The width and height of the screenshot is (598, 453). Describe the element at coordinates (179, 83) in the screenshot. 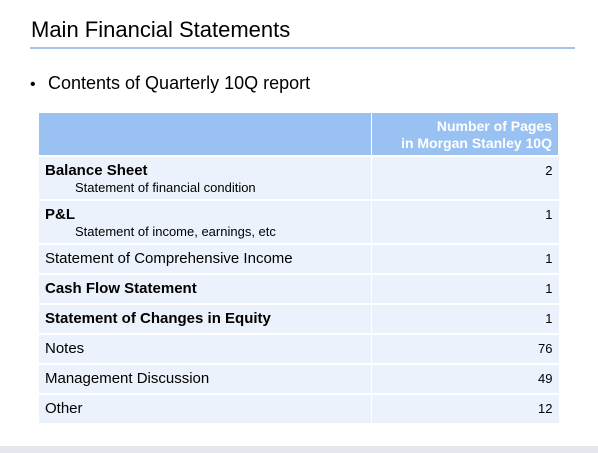

I see `bullet-text: Contents of Quarterly 10Q report` at that location.